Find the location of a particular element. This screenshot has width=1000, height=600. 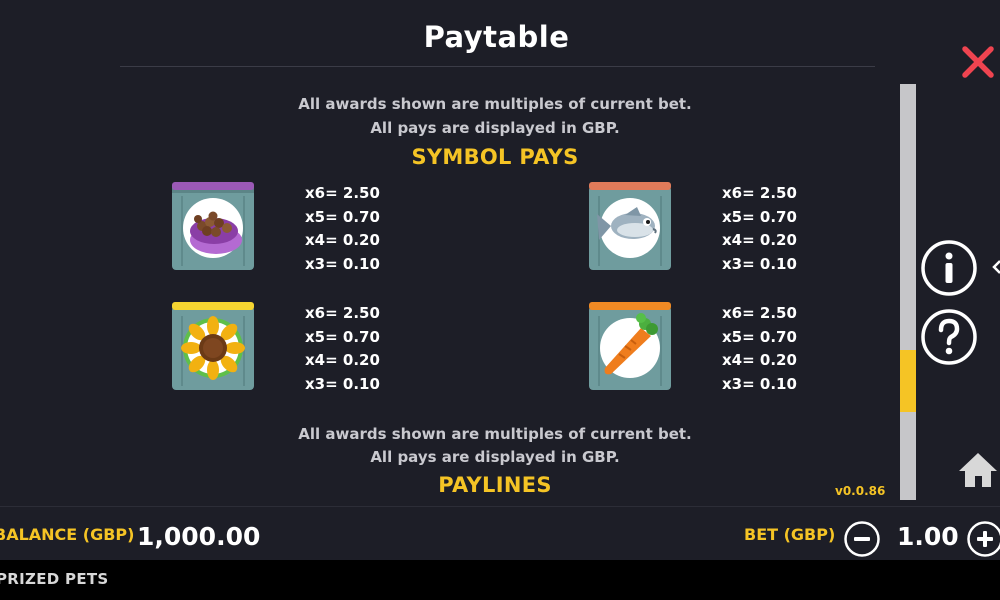

info-icon is located at coordinates (949, 268).